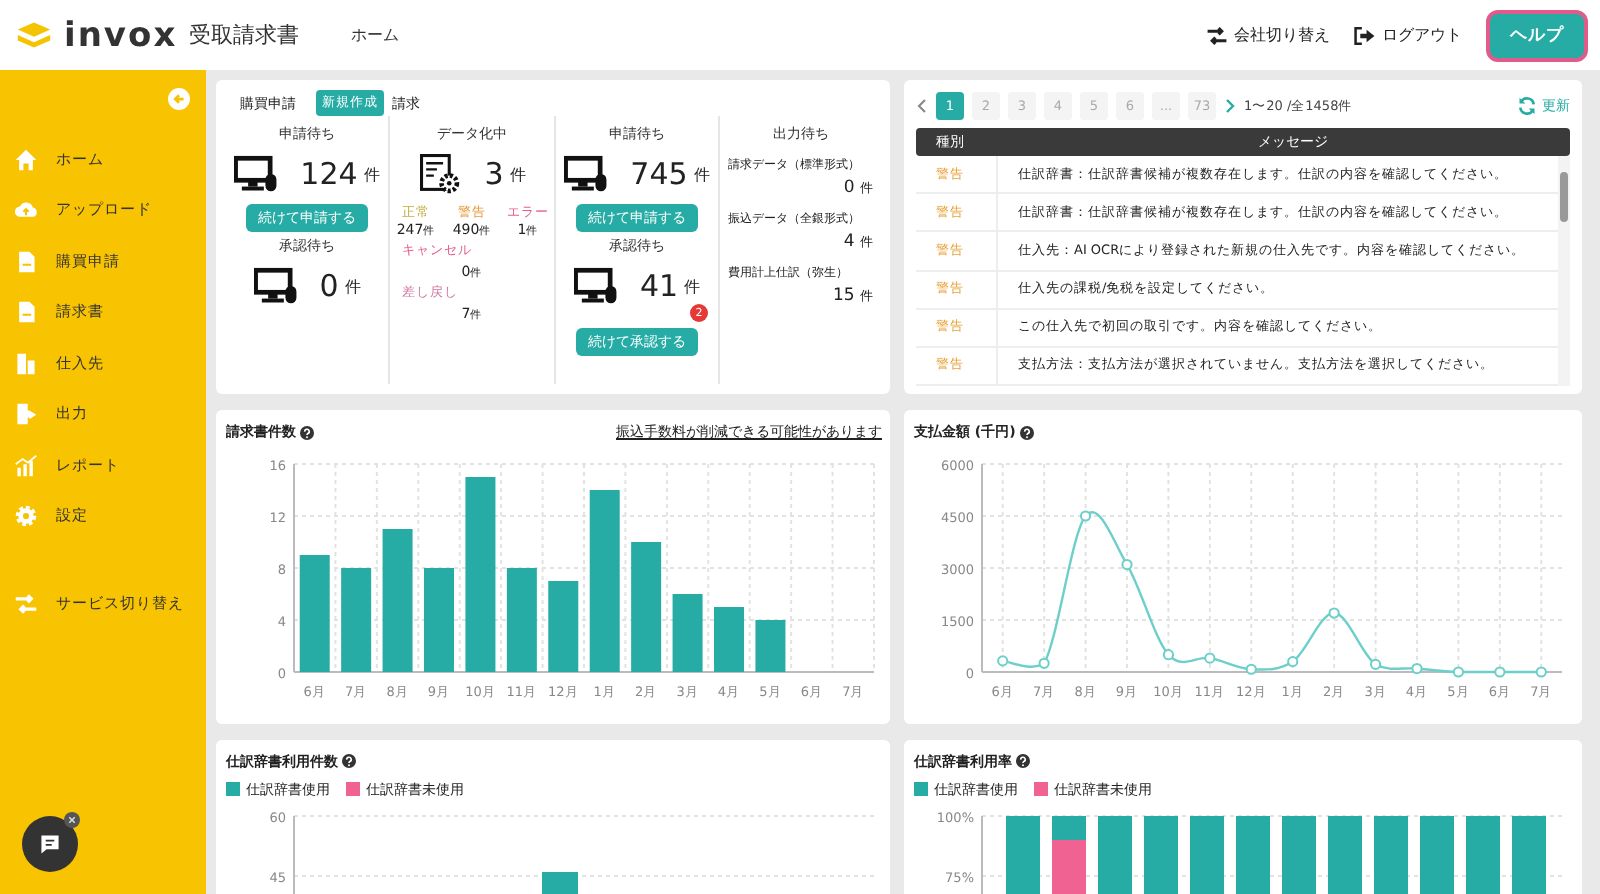 Image resolution: width=1600 pixels, height=894 pixels. I want to click on logout-icon, so click(1365, 35).